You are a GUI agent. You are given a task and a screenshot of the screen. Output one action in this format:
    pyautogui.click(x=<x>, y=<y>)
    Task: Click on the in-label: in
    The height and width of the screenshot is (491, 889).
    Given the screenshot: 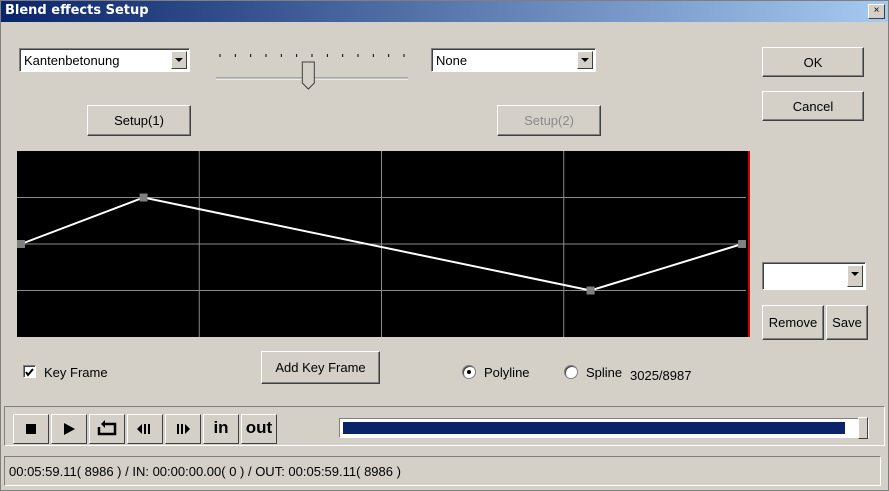 What is the action you would take?
    pyautogui.click(x=221, y=427)
    